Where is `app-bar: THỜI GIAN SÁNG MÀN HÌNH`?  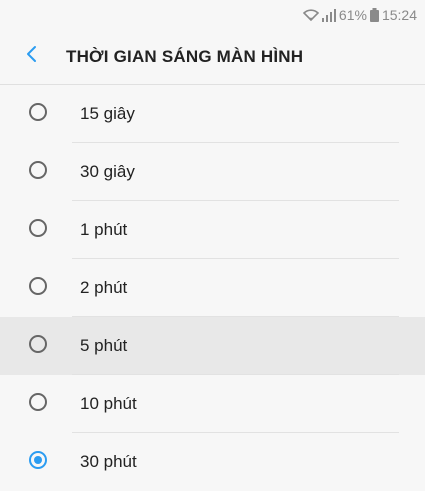
app-bar: THỜI GIAN SÁNG MÀN HÌNH is located at coordinates (212, 56).